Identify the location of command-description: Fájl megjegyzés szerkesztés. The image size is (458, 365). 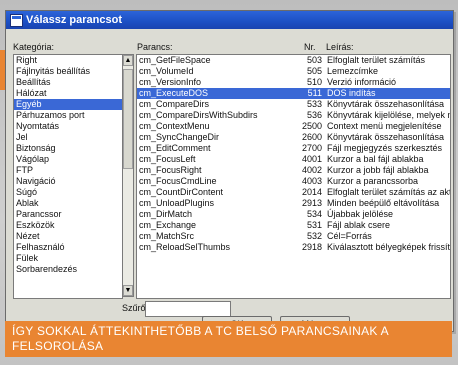
(385, 148).